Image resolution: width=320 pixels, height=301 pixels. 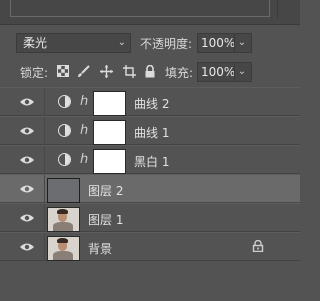 I want to click on opacity-chevron-icon: ⌄, so click(x=241, y=43).